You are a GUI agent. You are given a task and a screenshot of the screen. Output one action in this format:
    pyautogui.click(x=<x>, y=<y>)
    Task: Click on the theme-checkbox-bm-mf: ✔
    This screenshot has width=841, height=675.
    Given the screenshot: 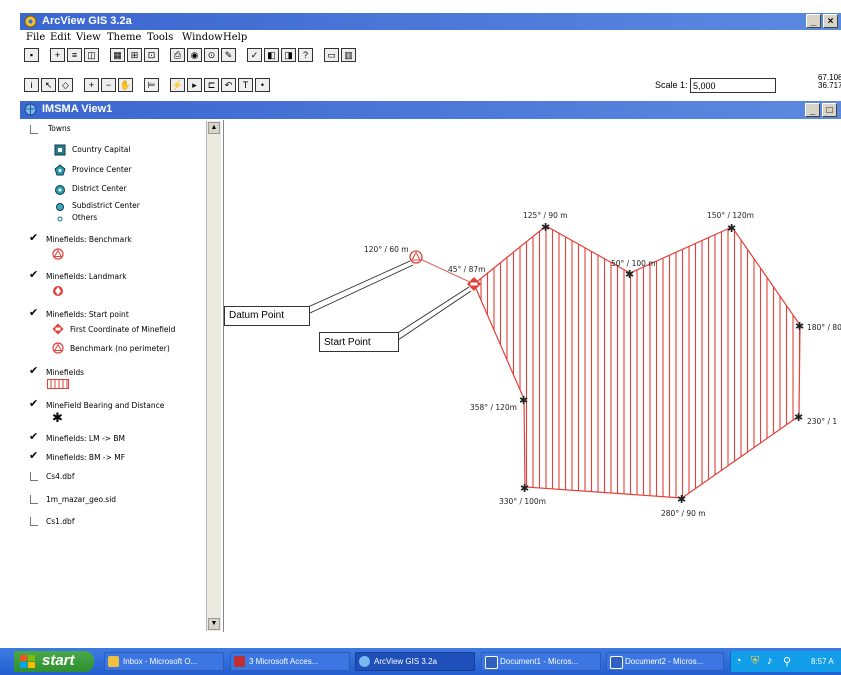 What is the action you would take?
    pyautogui.click(x=34, y=456)
    